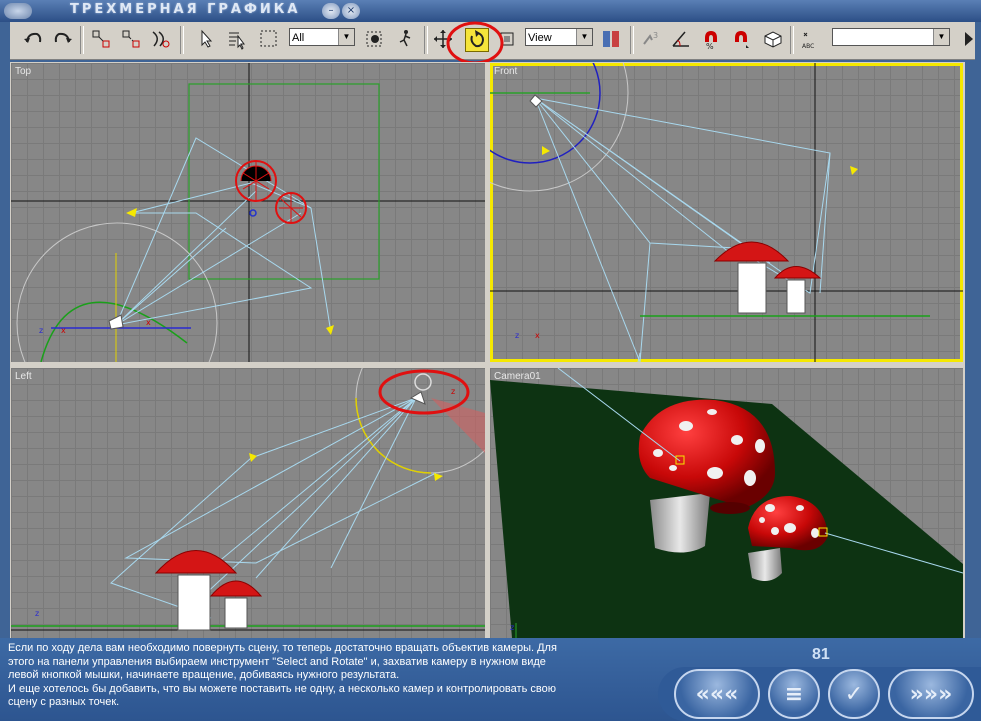  What do you see at coordinates (18, 11) in the screenshot?
I see `app-logo-icon` at bounding box center [18, 11].